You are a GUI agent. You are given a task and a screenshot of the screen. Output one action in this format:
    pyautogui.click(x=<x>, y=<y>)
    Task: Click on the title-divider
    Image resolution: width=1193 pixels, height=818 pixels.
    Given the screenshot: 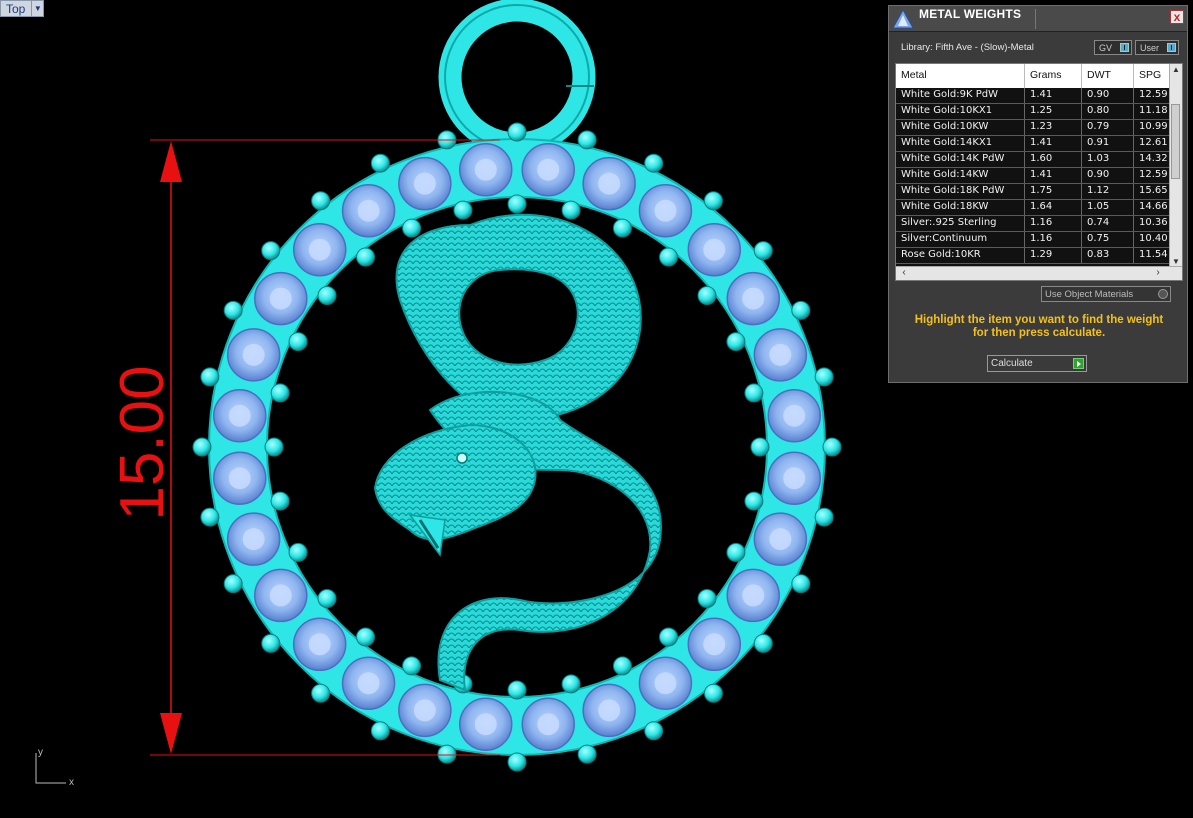 What is the action you would take?
    pyautogui.click(x=1035, y=19)
    